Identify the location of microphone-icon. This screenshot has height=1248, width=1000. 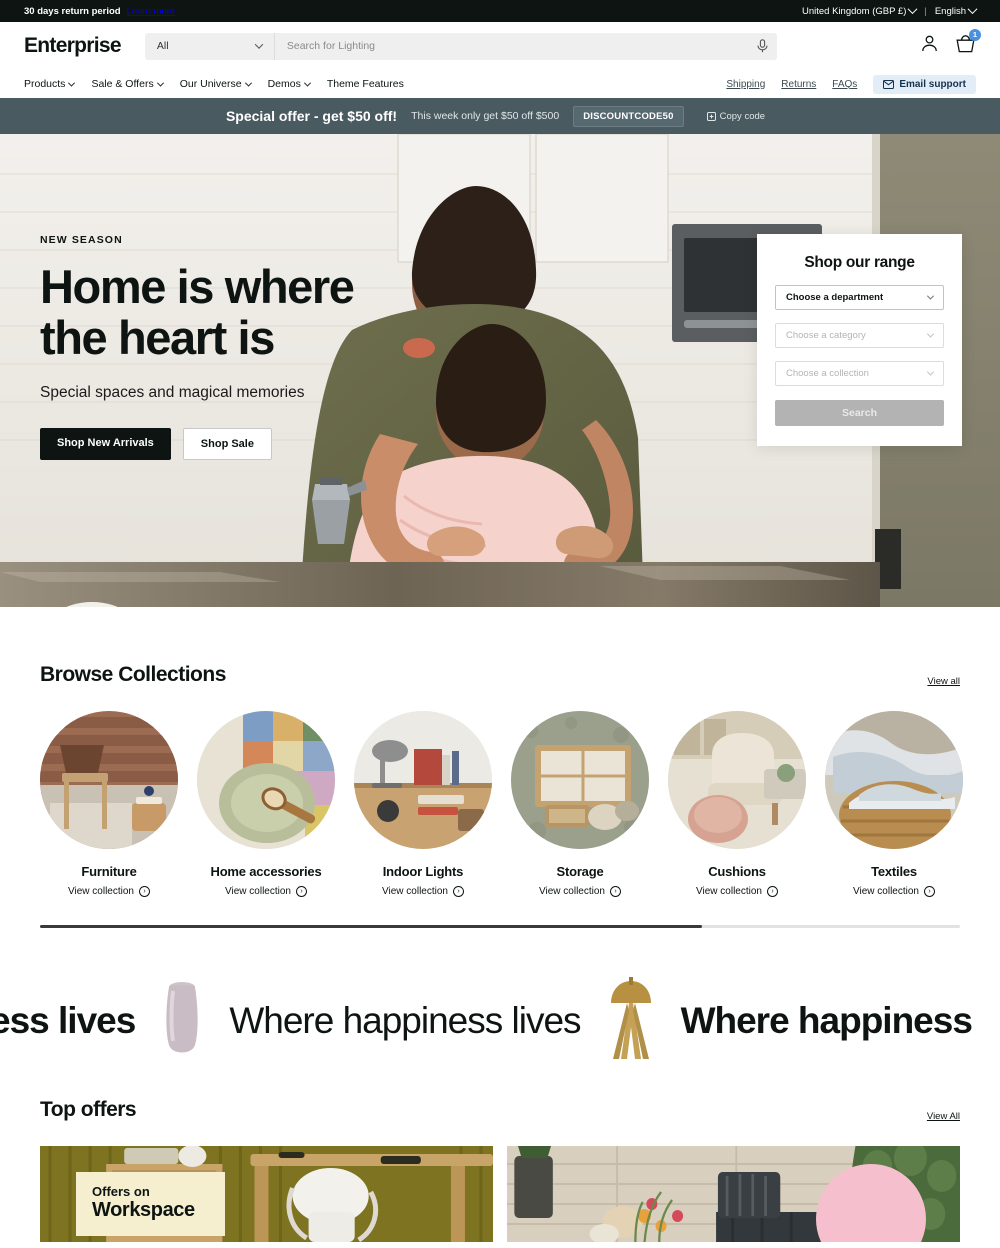
(763, 46).